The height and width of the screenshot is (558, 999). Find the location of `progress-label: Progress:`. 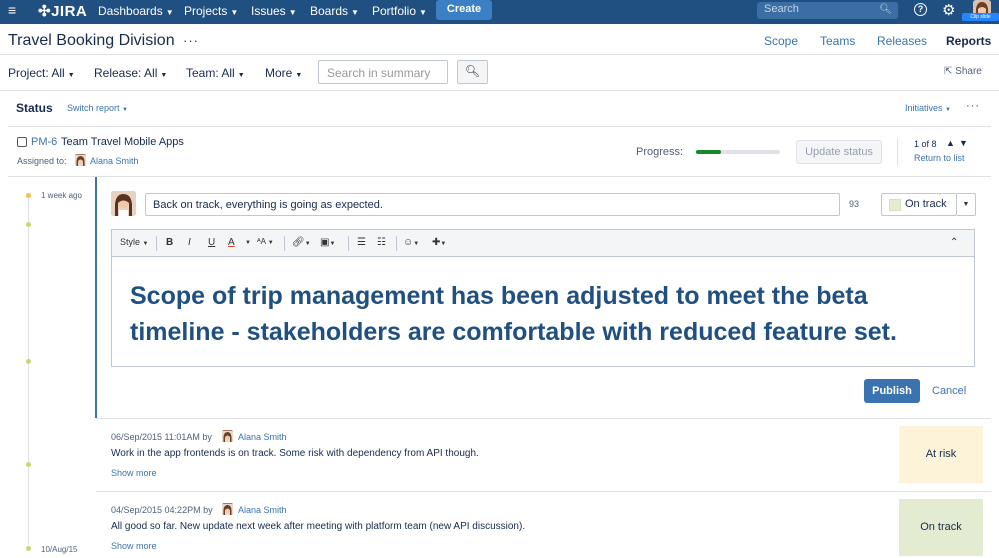

progress-label: Progress: is located at coordinates (660, 152).